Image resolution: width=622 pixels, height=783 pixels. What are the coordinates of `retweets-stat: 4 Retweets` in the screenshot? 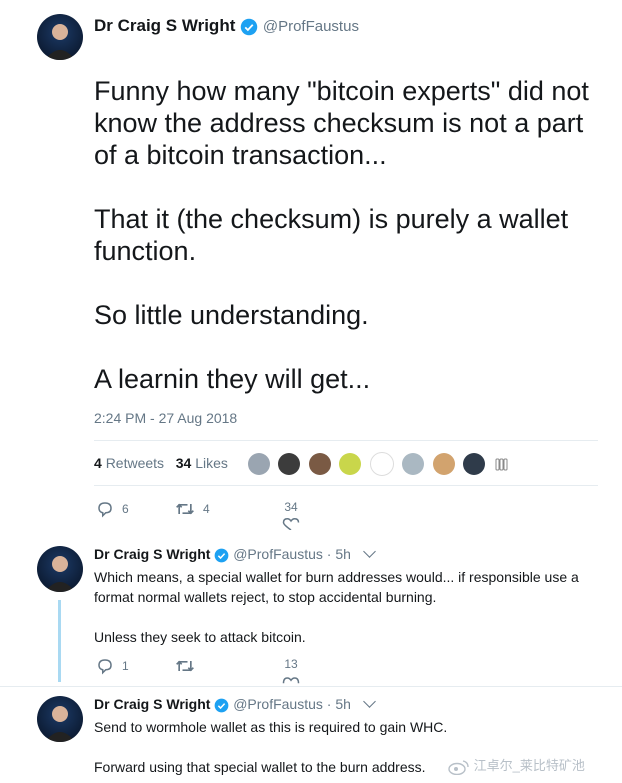 It's located at (131, 463).